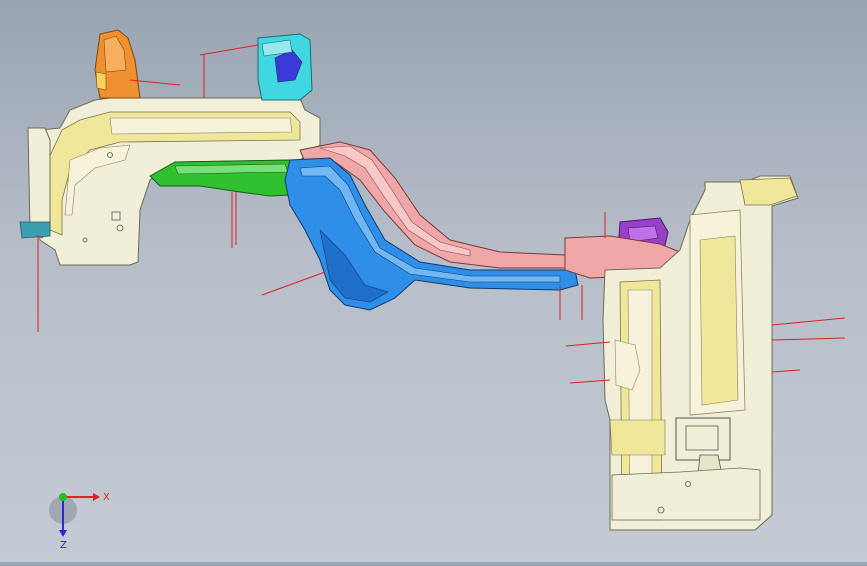 The width and height of the screenshot is (867, 566). What do you see at coordinates (225, 178) in the screenshot?
I see `green-rail` at bounding box center [225, 178].